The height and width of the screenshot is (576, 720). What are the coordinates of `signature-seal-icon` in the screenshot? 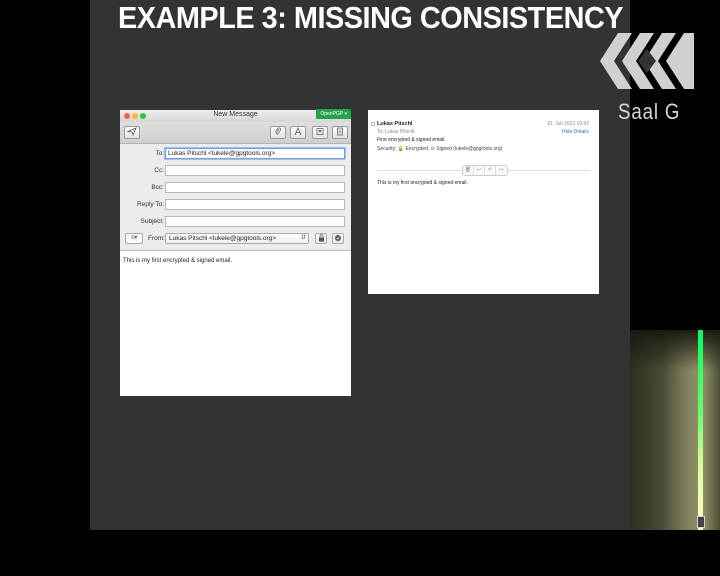 It's located at (338, 238).